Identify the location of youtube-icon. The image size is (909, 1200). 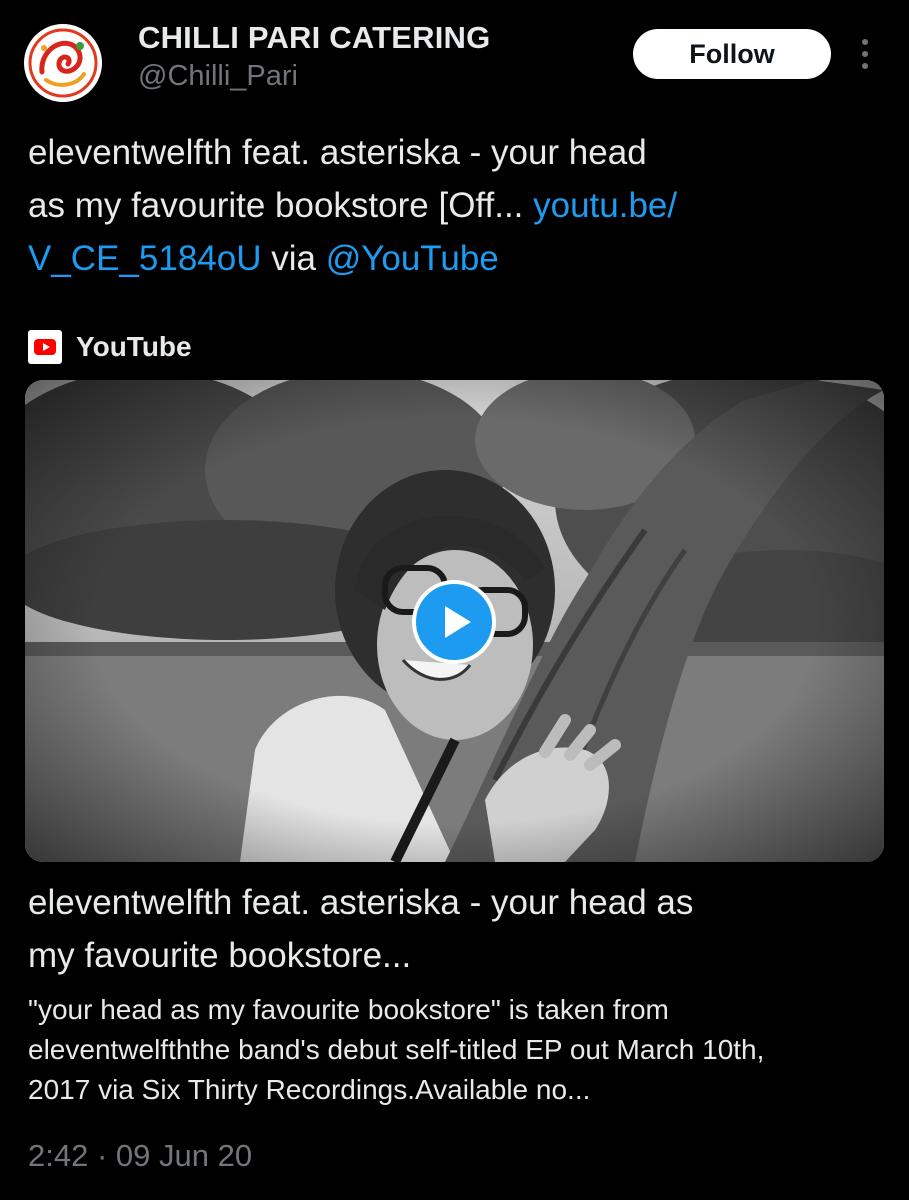
(45, 347).